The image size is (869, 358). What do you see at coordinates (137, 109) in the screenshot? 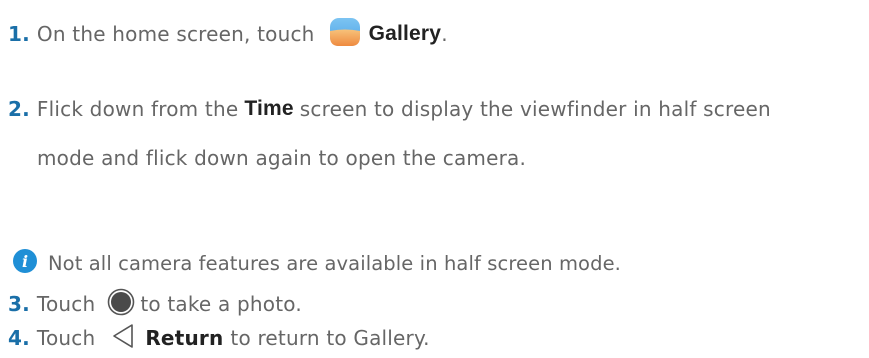
I see `step-text: Flick down from the` at bounding box center [137, 109].